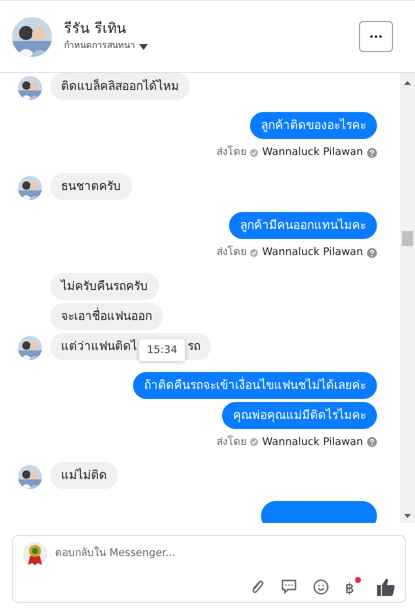  I want to click on scroll-thumb, so click(407, 238).